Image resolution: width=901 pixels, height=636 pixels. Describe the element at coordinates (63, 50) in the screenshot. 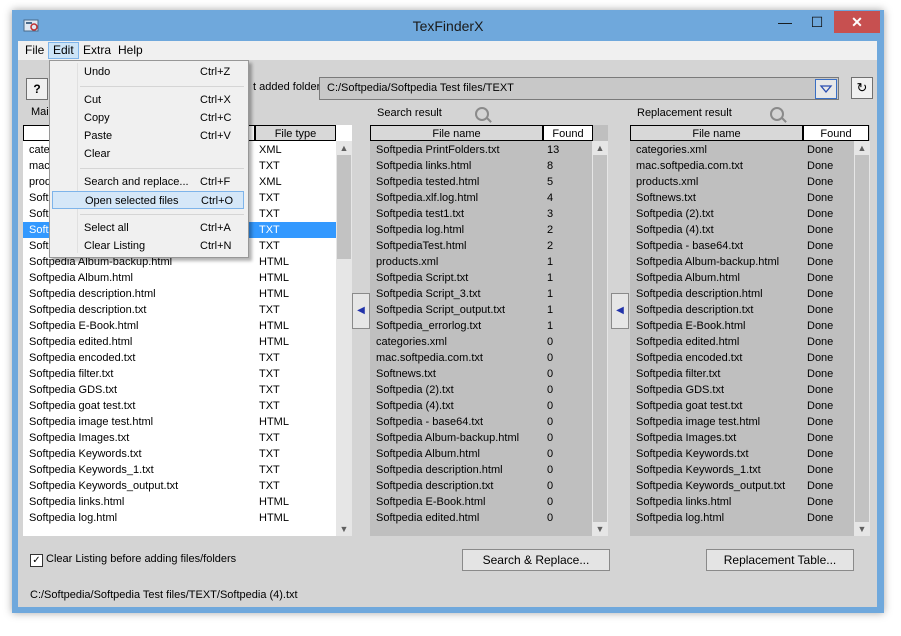

I see `menu-edit: Edit` at that location.